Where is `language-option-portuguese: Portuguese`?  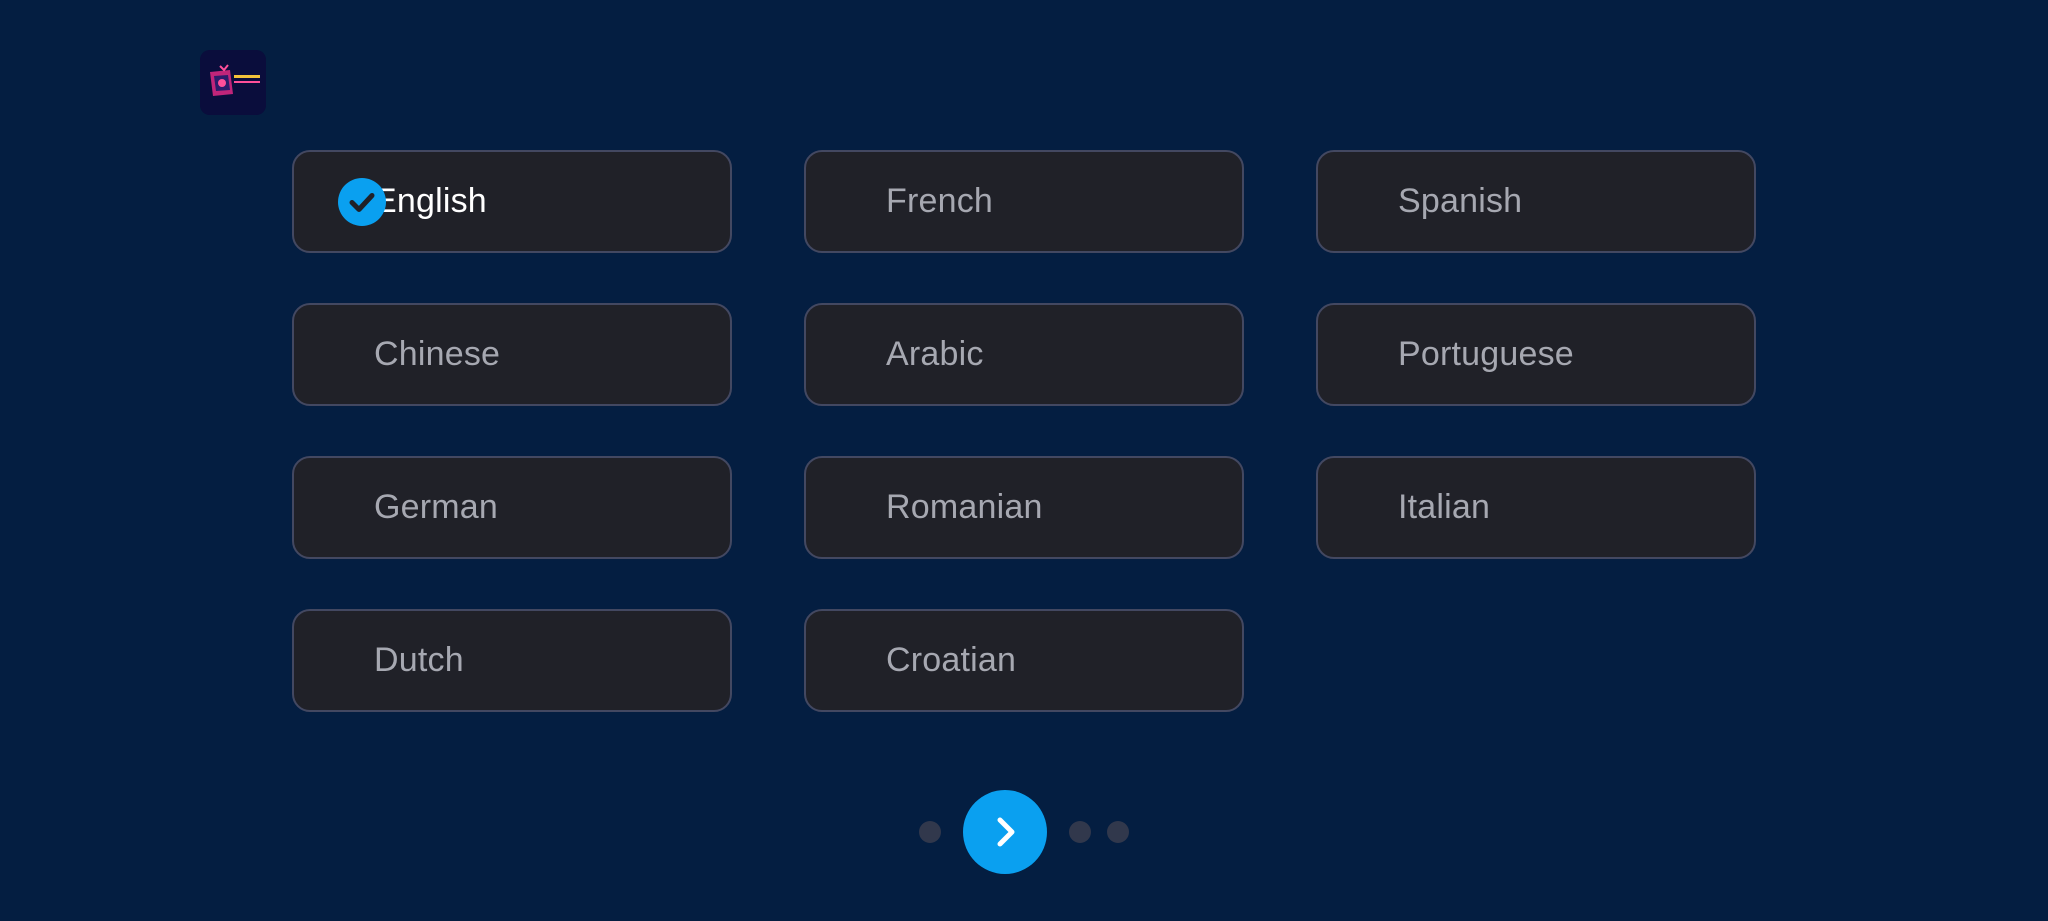 language-option-portuguese: Portuguese is located at coordinates (1536, 354).